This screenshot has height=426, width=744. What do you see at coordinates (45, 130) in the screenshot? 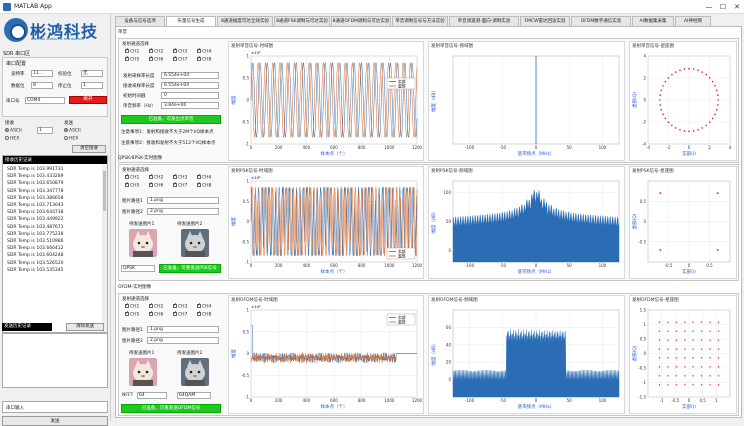
I see `recv-count-spinner: 1` at bounding box center [45, 130].